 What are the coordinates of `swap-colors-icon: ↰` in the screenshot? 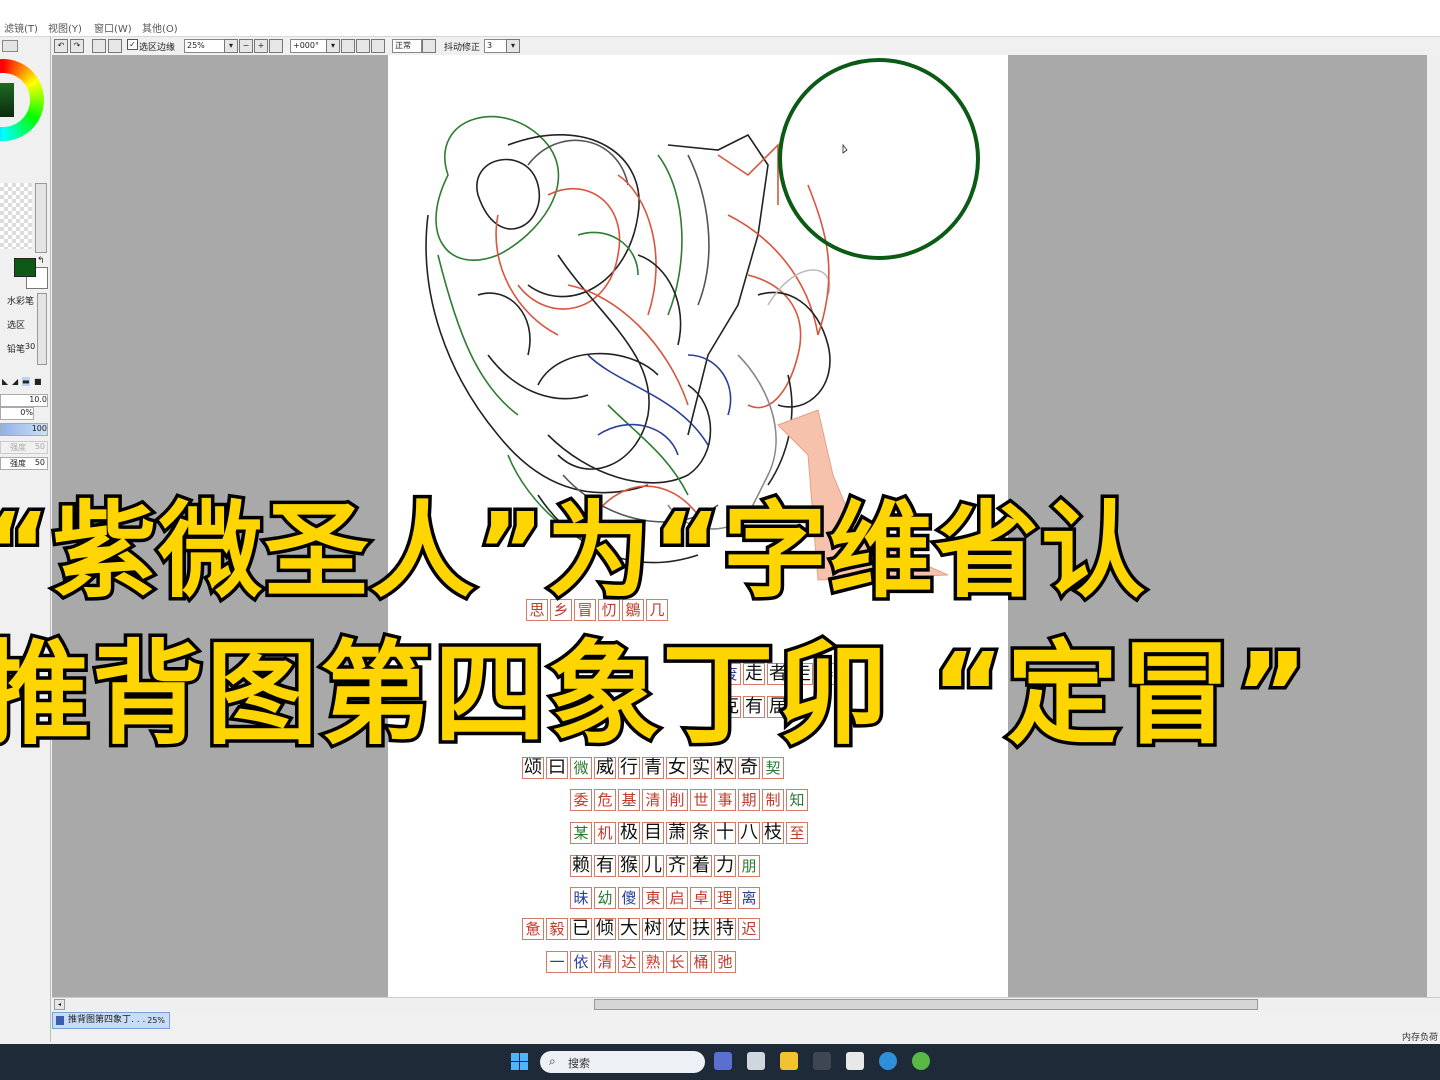 It's located at (41, 261).